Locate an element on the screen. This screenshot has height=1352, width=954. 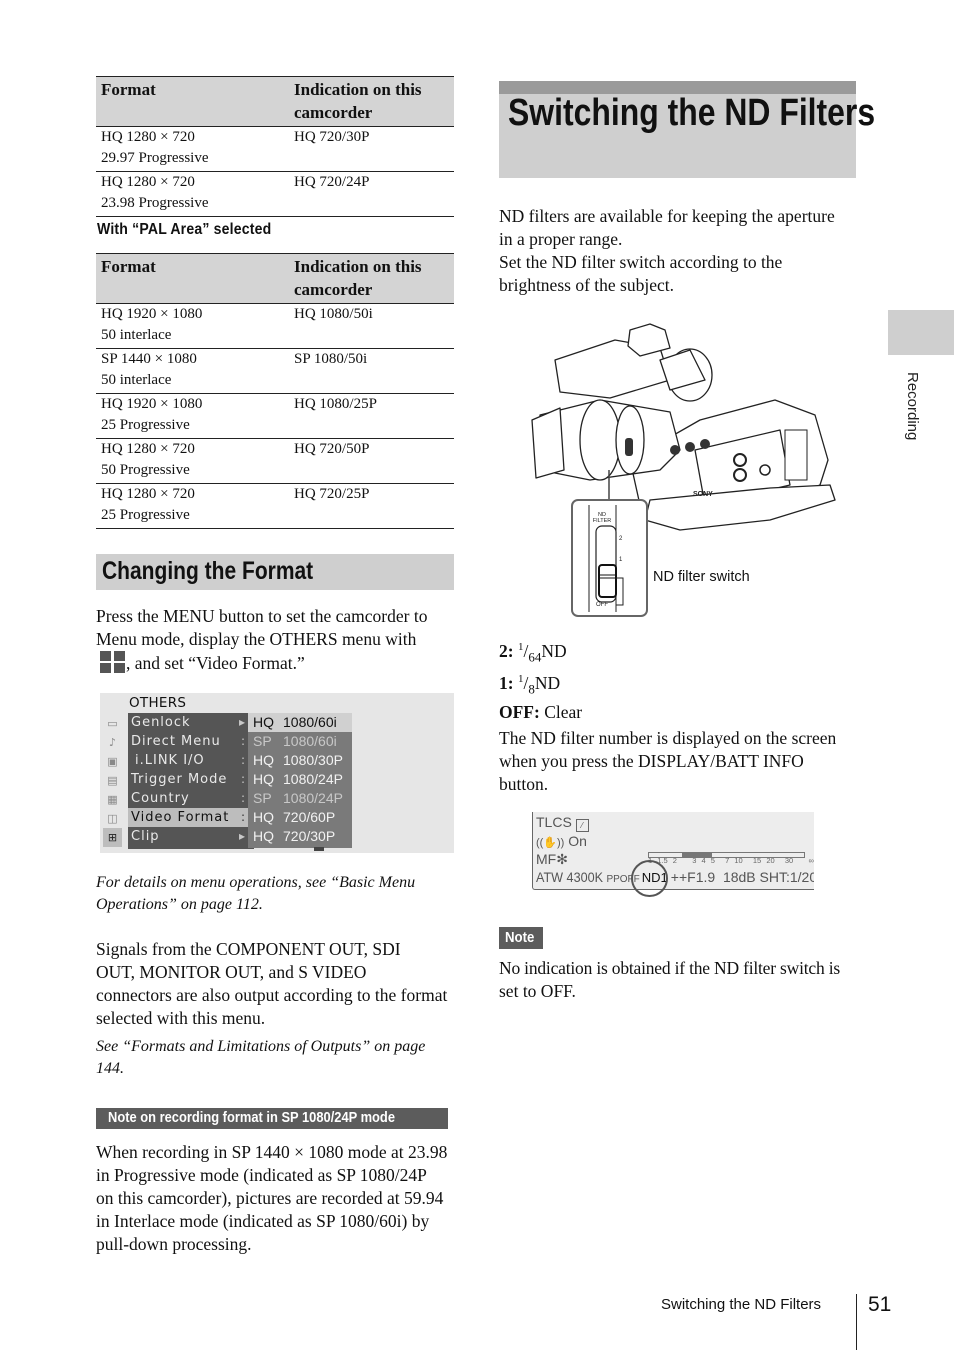
section-tab-label: Recording is located at coordinates (912, 406).